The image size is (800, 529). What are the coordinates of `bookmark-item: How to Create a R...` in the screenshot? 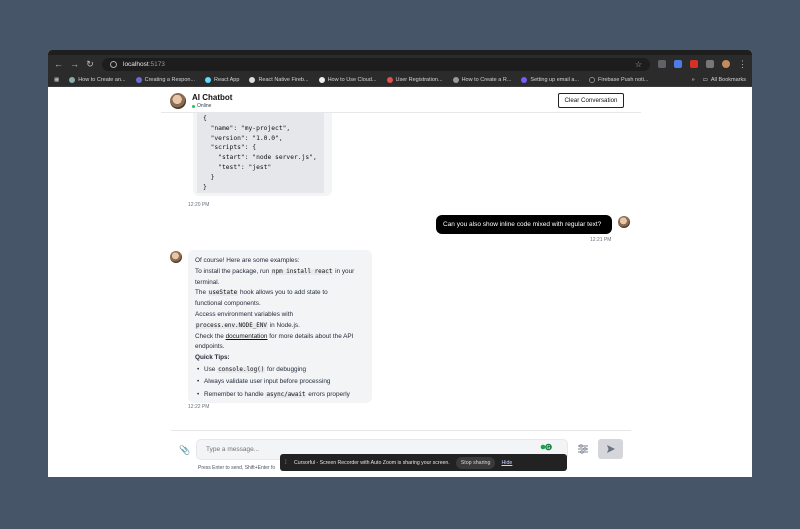 It's located at (481, 79).